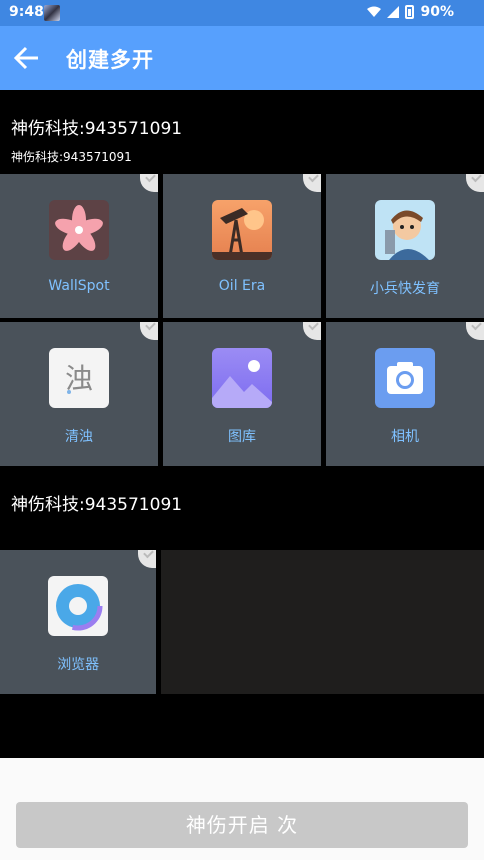 This screenshot has height=860, width=484. Describe the element at coordinates (393, 12) in the screenshot. I see `signal-icon` at that location.